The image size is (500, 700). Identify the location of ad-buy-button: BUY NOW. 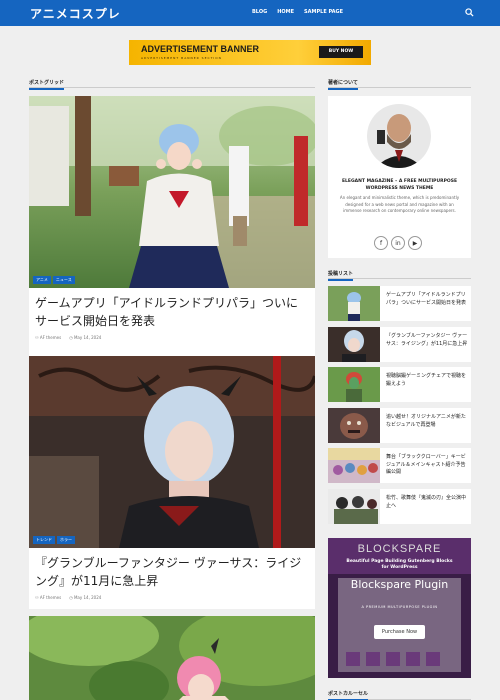
(341, 52).